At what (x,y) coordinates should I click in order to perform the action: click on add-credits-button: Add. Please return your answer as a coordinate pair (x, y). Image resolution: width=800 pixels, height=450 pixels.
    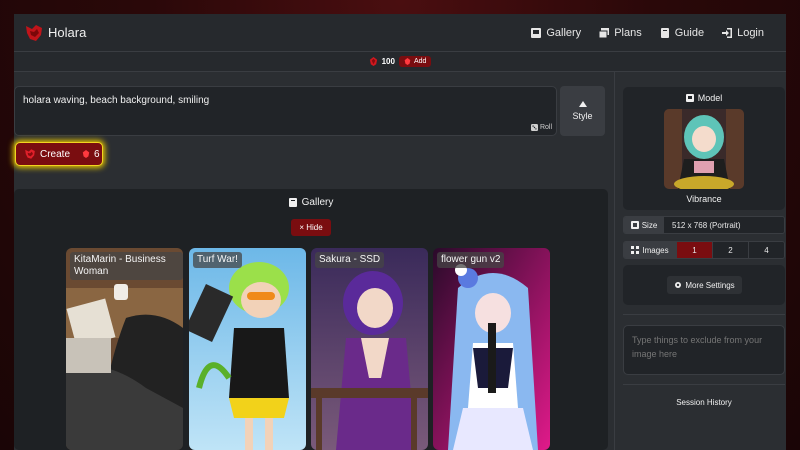
    Looking at the image, I should click on (415, 61).